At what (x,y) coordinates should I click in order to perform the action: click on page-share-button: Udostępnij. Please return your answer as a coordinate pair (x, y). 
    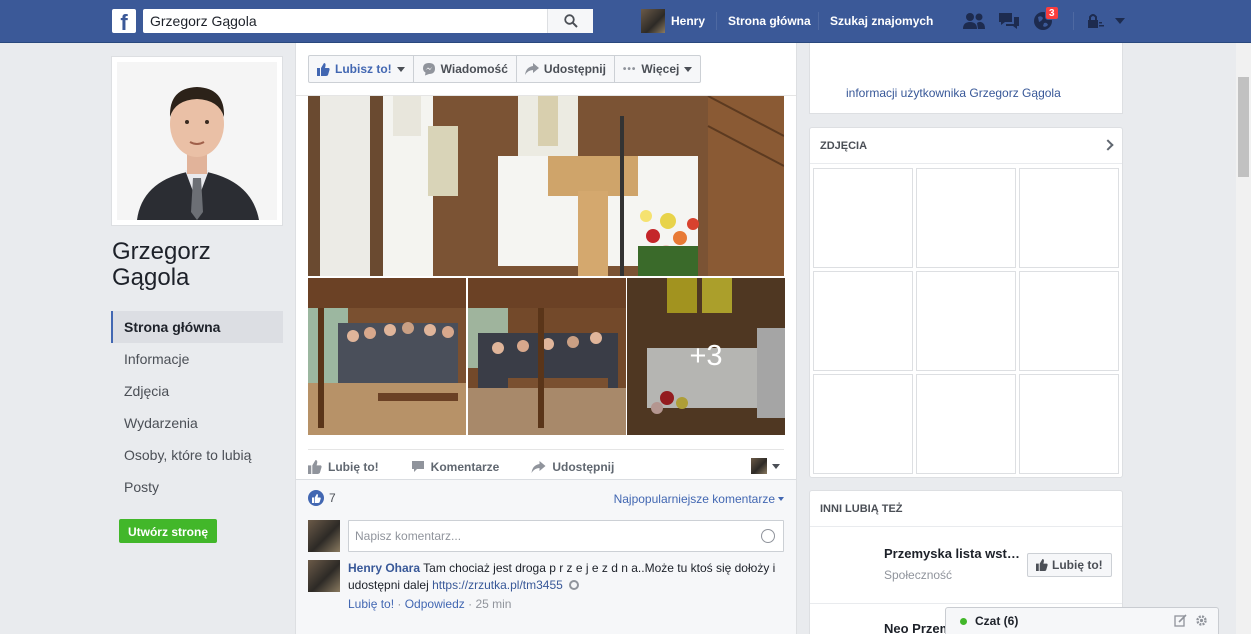
    Looking at the image, I should click on (566, 69).